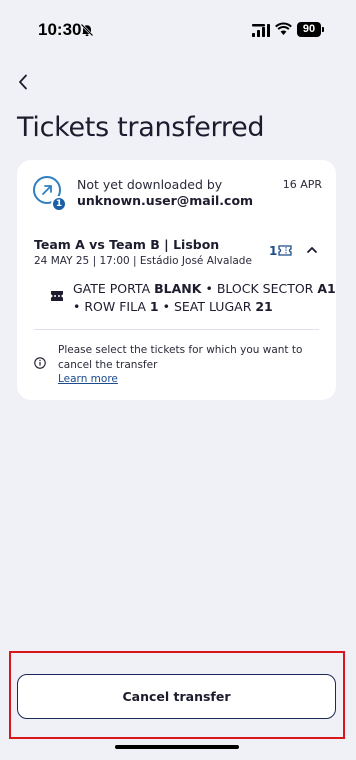 Image resolution: width=356 pixels, height=760 pixels. What do you see at coordinates (285, 250) in the screenshot?
I see `ticket-icon` at bounding box center [285, 250].